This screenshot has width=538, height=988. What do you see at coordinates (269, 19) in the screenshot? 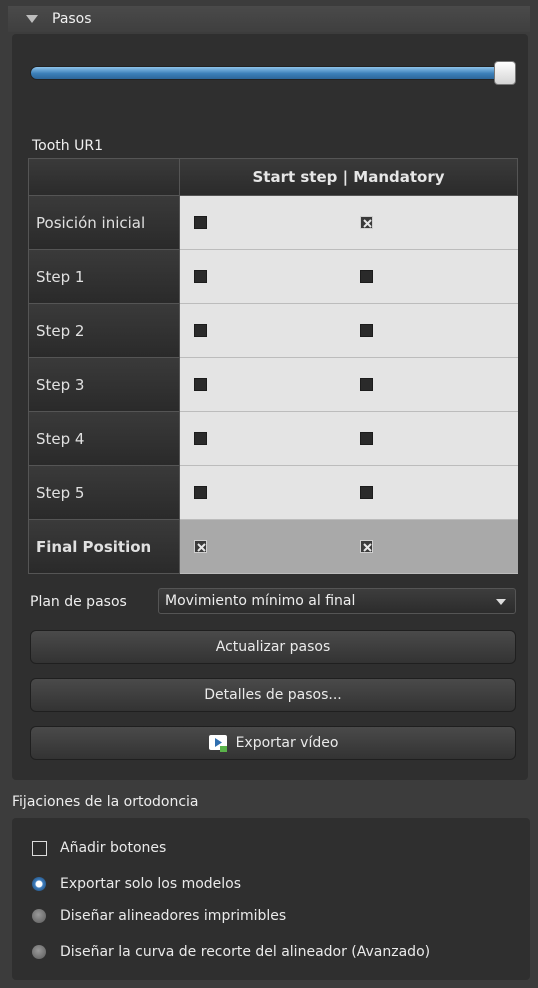
I see `pasos-section-header: Pasos` at bounding box center [269, 19].